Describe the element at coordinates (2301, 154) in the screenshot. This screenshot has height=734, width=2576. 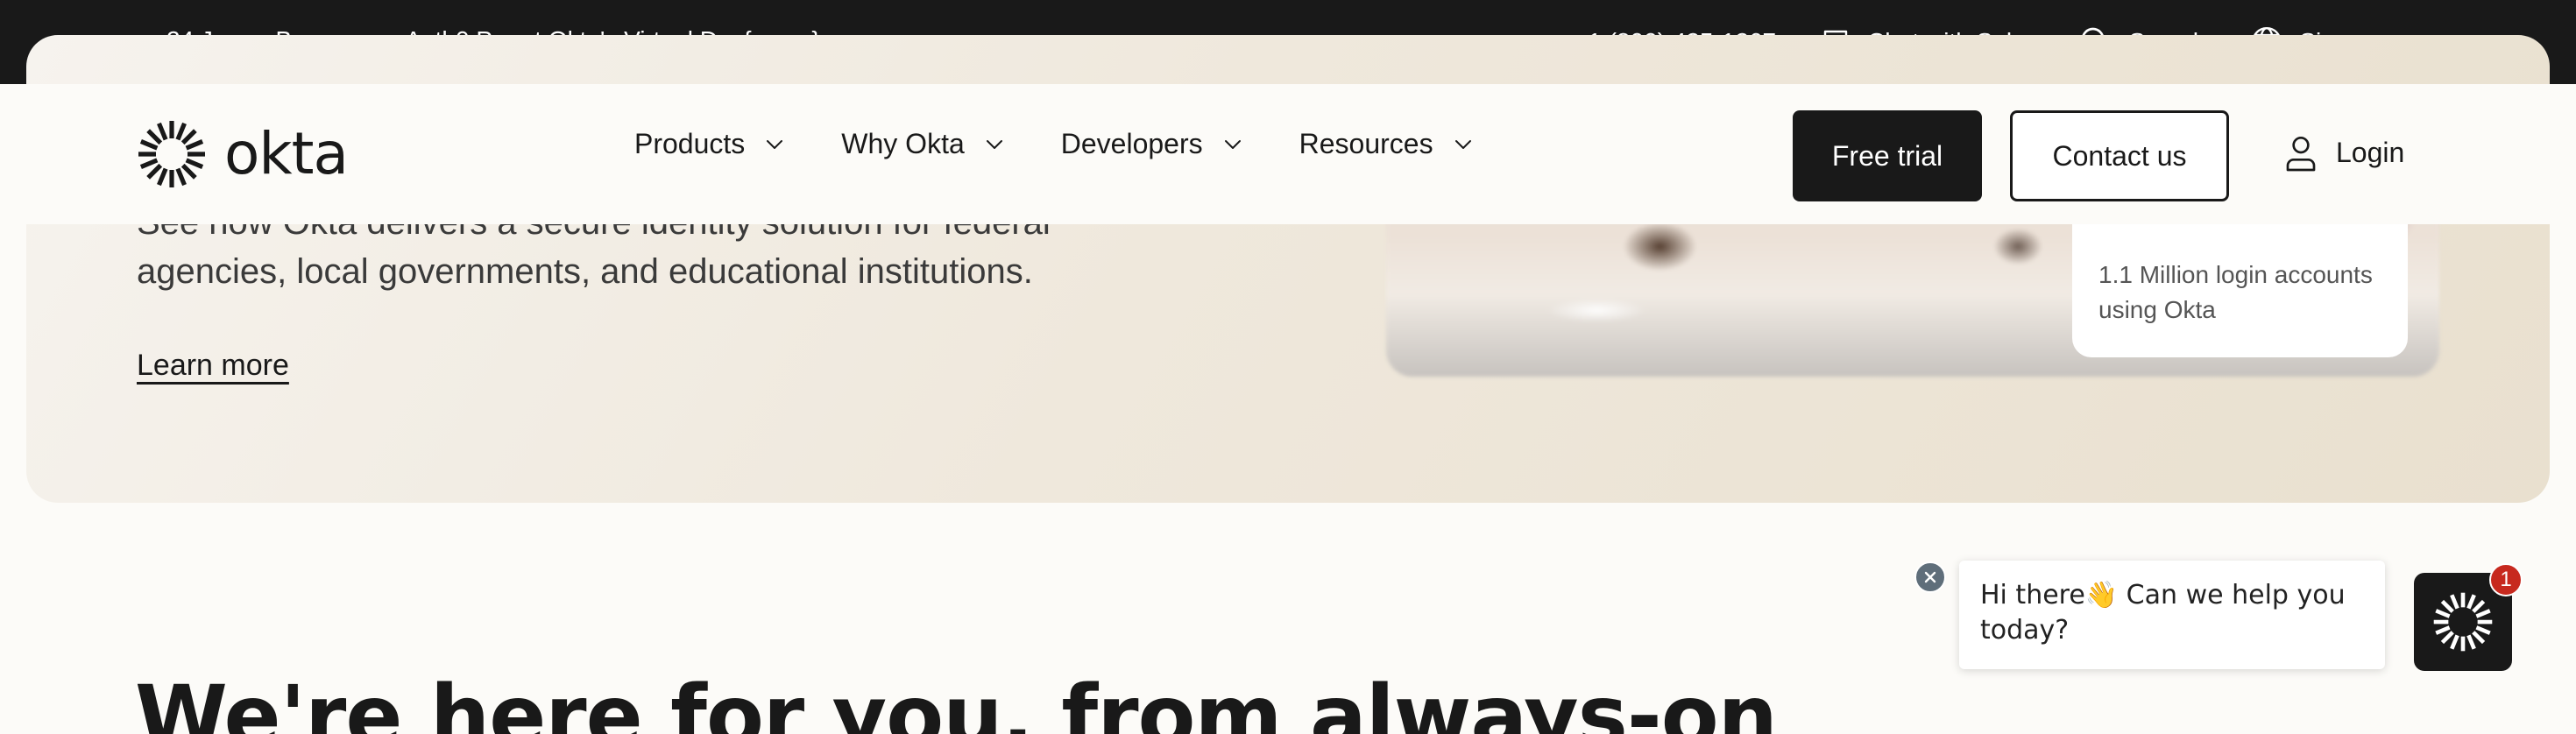
I see `user-icon` at that location.